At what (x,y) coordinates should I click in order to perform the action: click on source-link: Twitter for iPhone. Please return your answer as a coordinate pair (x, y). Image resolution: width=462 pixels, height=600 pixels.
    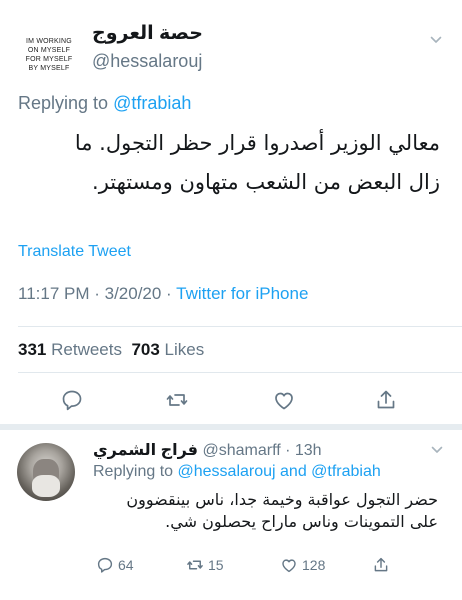
    Looking at the image, I should click on (242, 293).